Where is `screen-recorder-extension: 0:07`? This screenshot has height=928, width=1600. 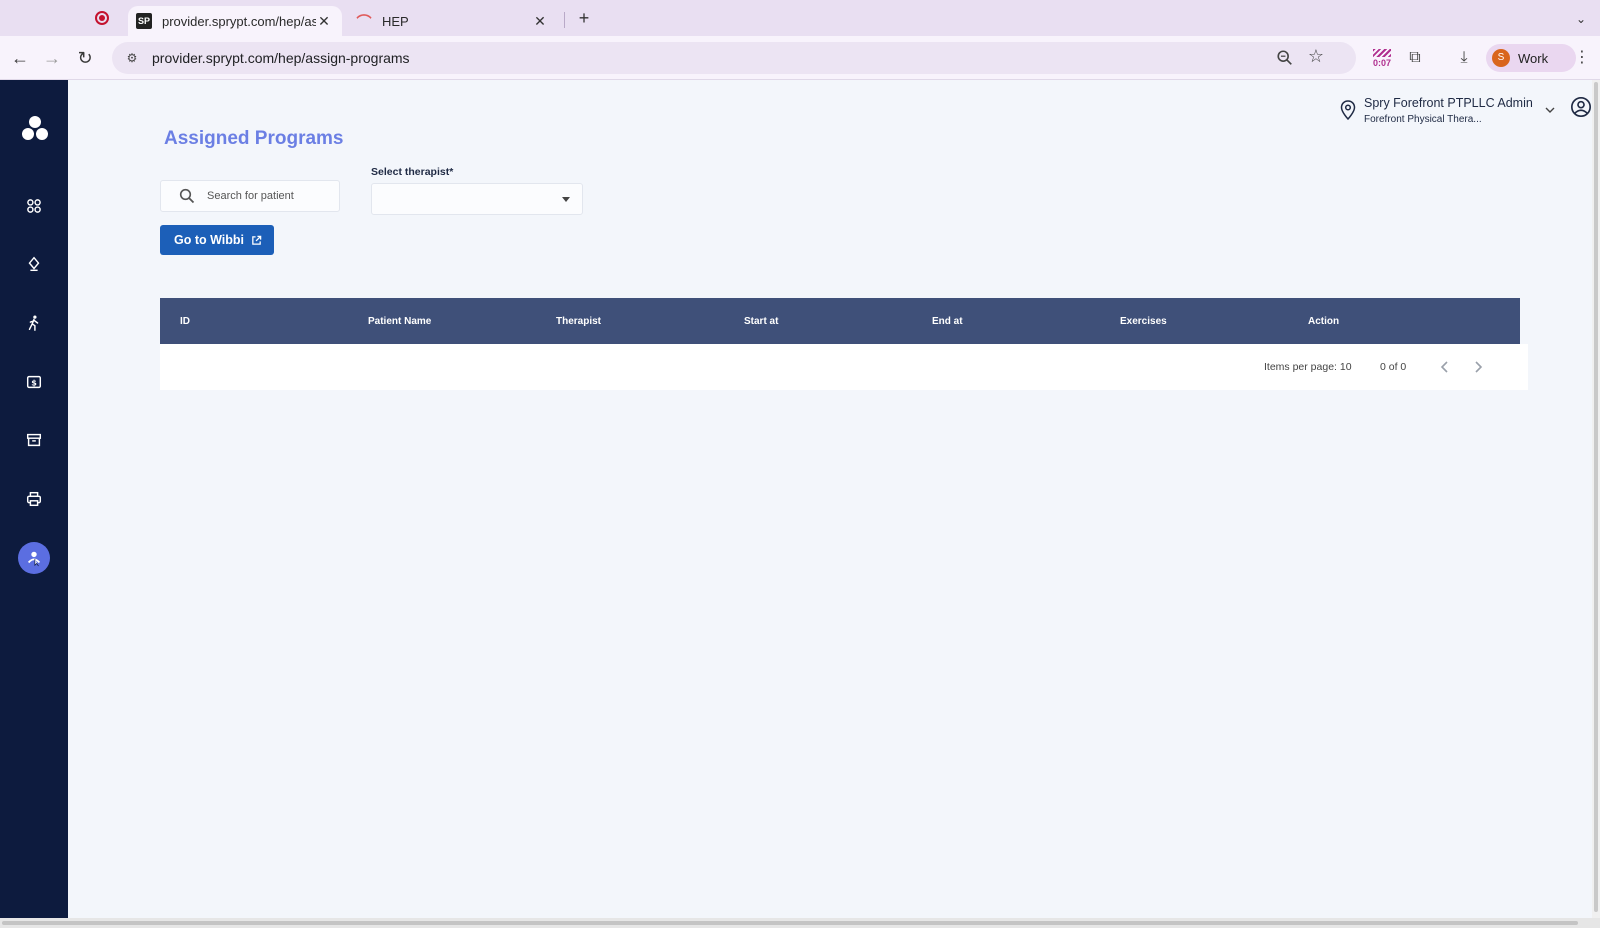 screen-recorder-extension: 0:07 is located at coordinates (1382, 58).